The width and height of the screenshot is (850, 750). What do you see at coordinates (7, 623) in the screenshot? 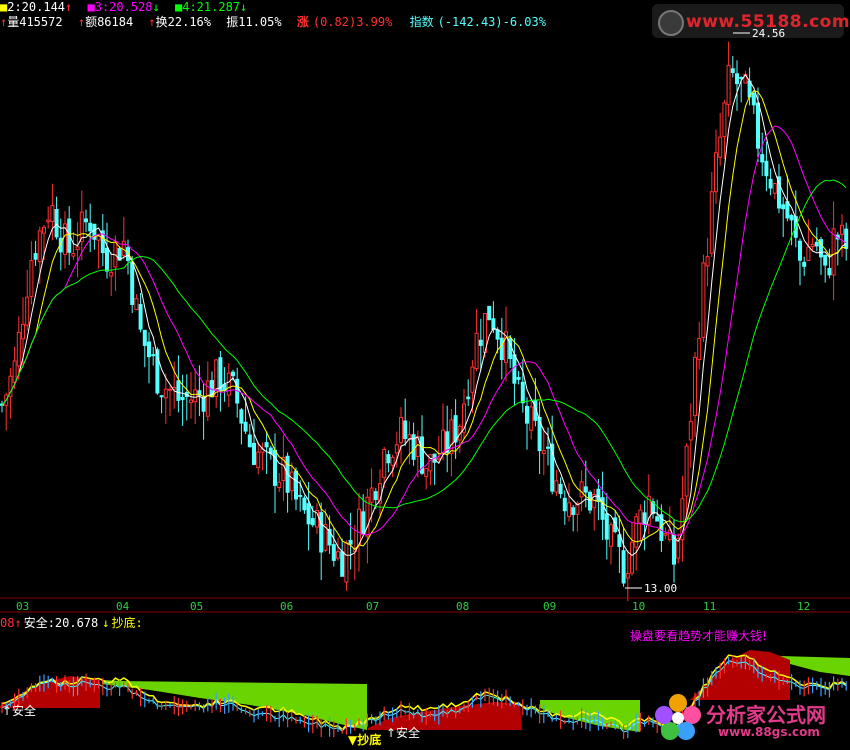
I see `indicator-prefix: 08` at bounding box center [7, 623].